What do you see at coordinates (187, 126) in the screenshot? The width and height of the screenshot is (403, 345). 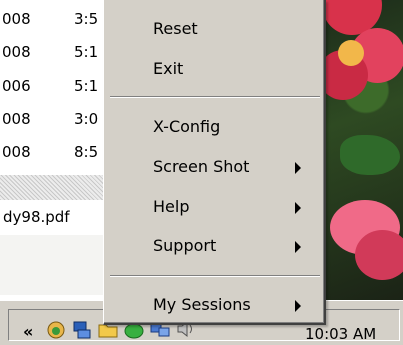 I see `menu-item-label: X-Config` at bounding box center [187, 126].